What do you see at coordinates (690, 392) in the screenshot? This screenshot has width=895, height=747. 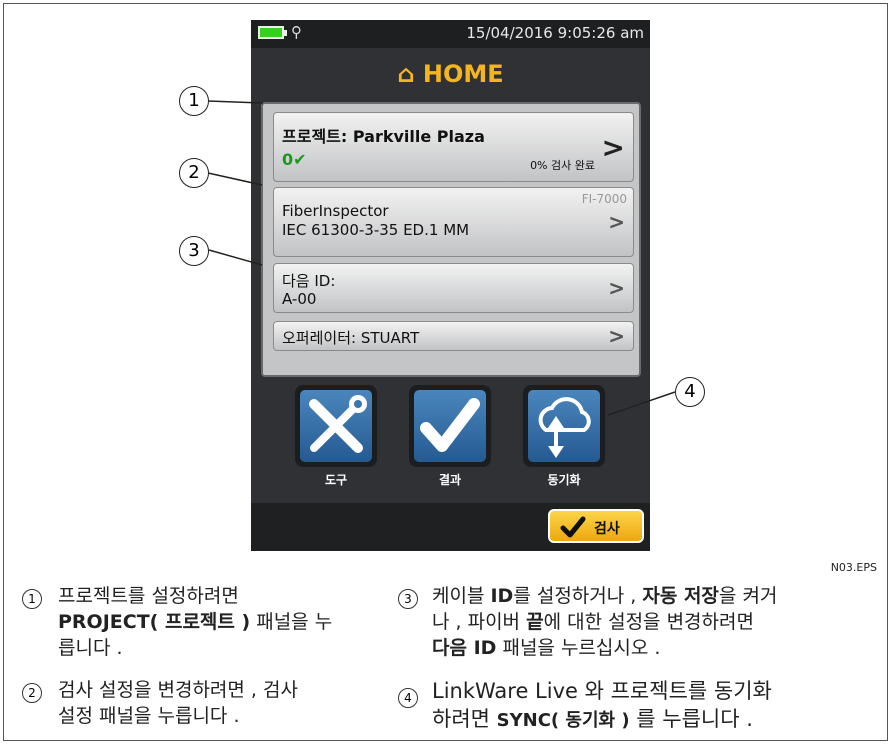 I see `callout-4: 4` at bounding box center [690, 392].